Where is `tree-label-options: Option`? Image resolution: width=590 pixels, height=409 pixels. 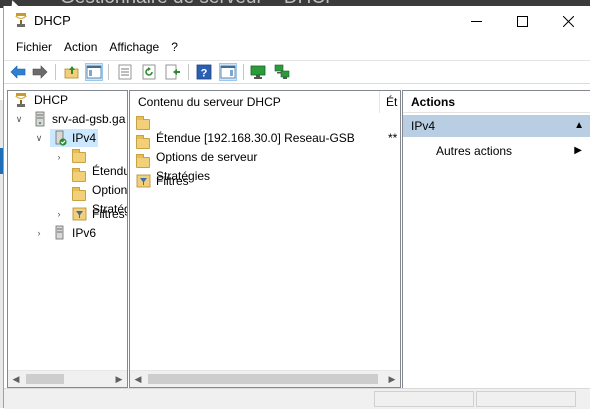
tree-label-options: Option is located at coordinates (110, 190).